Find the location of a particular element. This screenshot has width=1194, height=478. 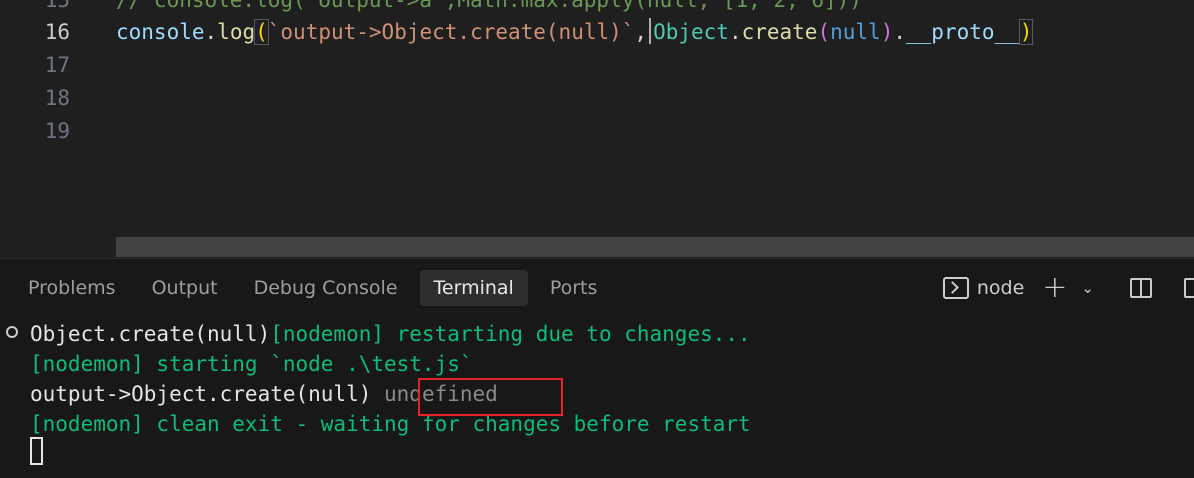

token-log: log is located at coordinates (236, 32).